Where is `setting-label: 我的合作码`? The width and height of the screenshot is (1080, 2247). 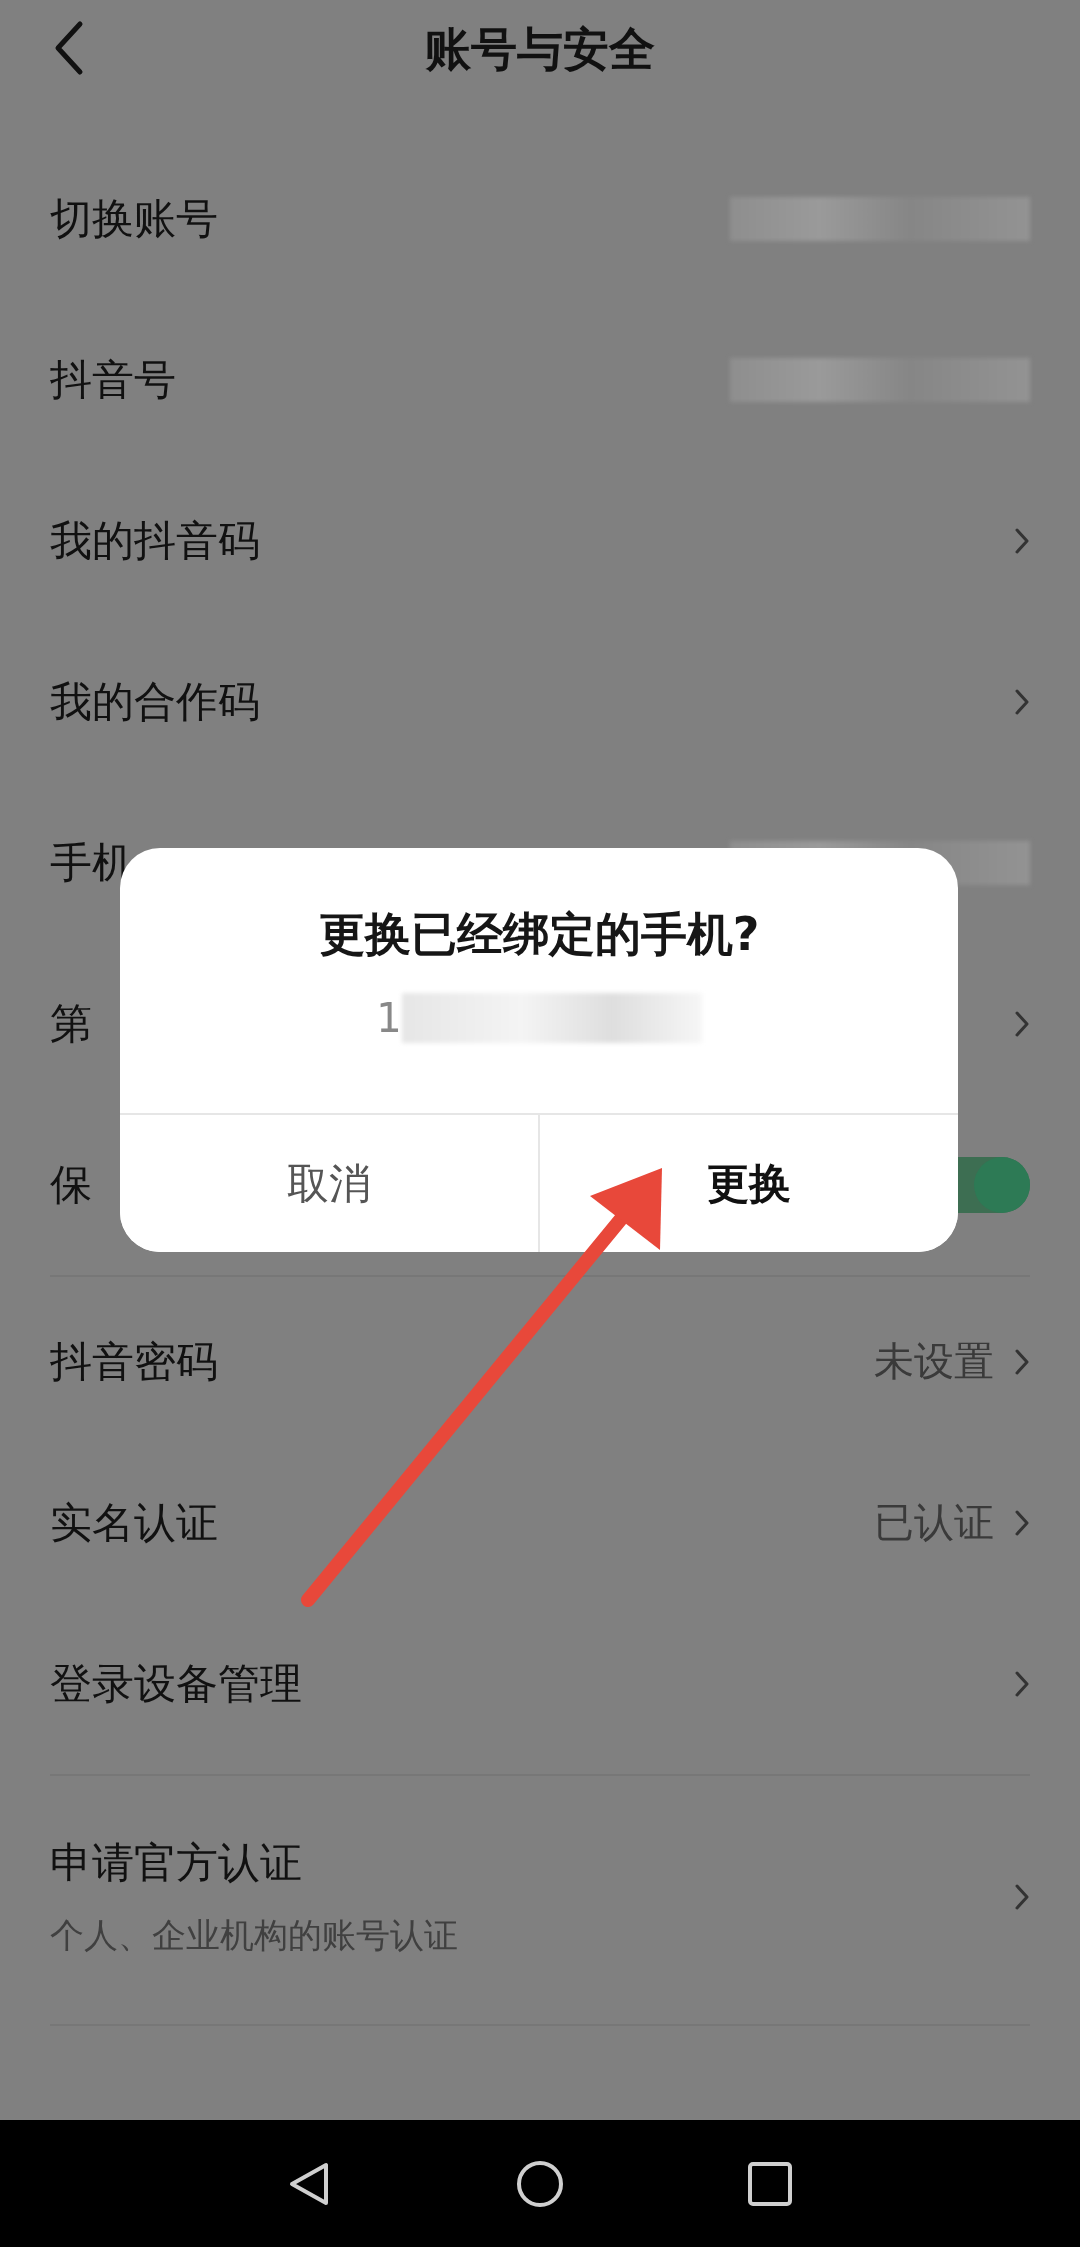
setting-label: 我的合作码 is located at coordinates (155, 701).